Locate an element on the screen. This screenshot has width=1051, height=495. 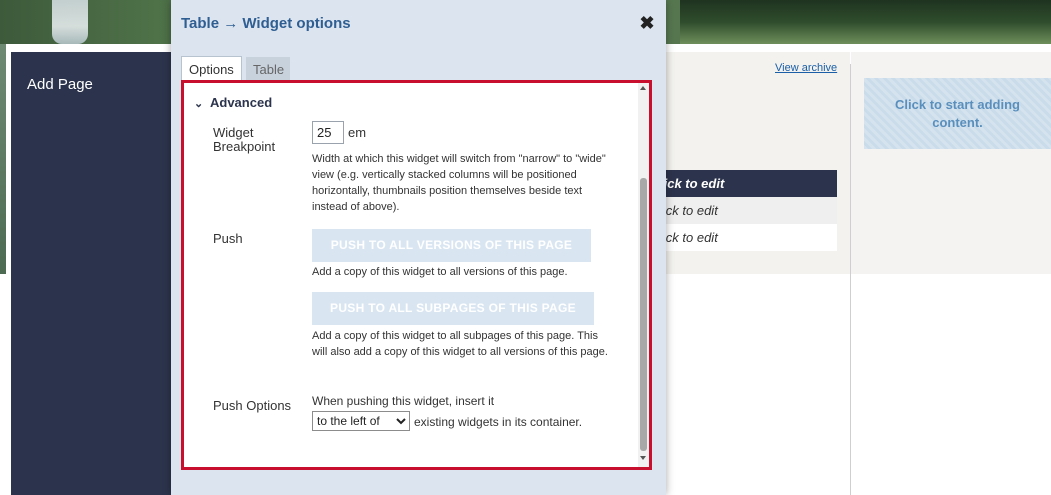
table-header-cell: lick to edit is located at coordinates (743, 183).